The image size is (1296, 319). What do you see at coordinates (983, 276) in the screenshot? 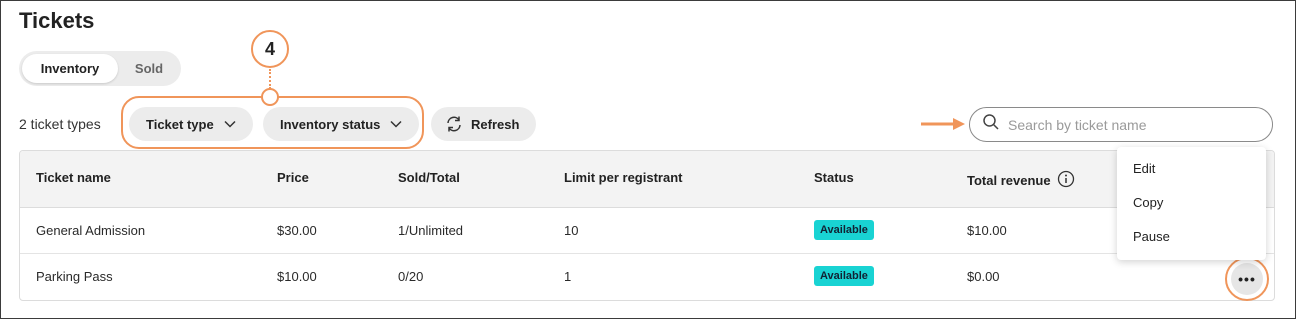
I see `ticket-revenue: $0.00` at bounding box center [983, 276].